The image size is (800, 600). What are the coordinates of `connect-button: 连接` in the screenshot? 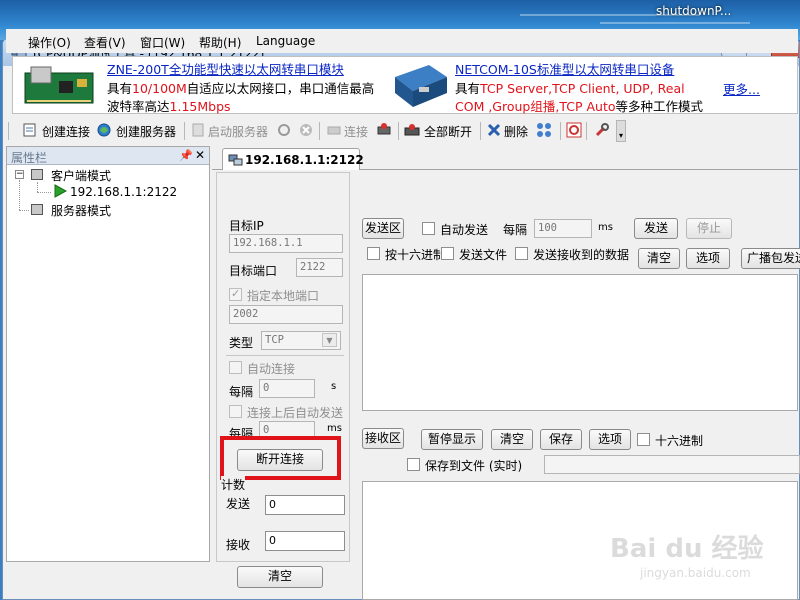 It's located at (356, 131).